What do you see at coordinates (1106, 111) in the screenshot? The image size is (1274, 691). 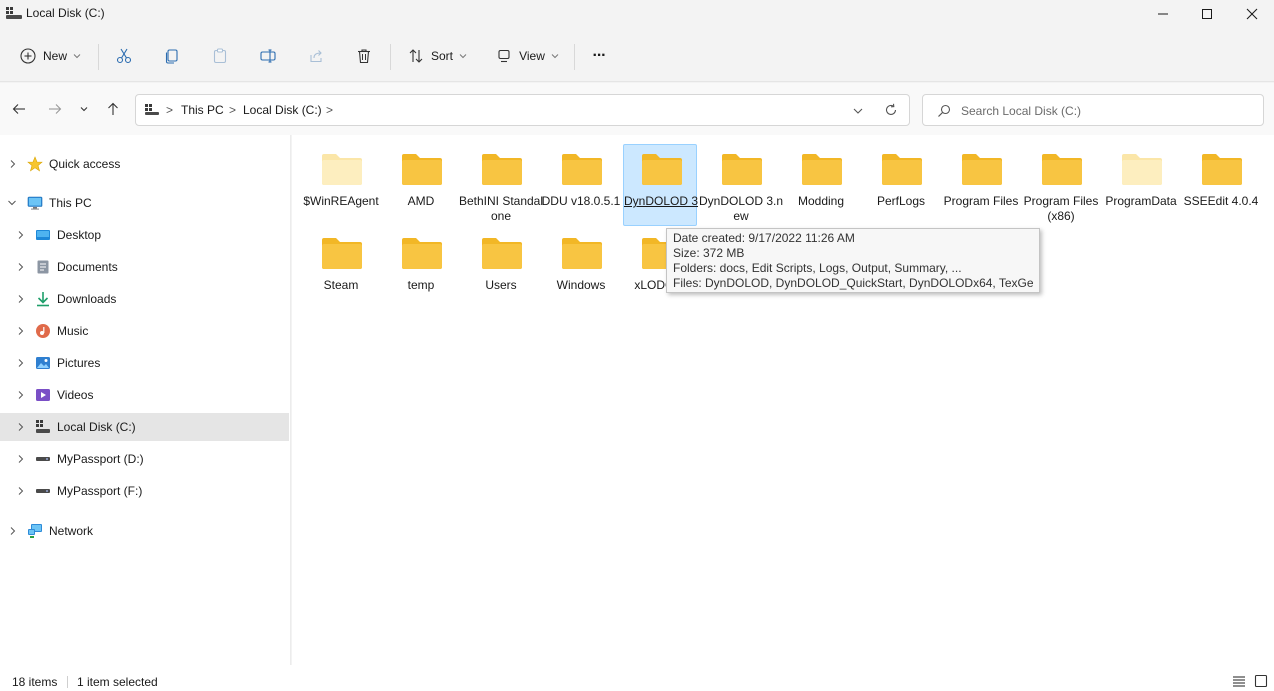 I see `search-input` at bounding box center [1106, 111].